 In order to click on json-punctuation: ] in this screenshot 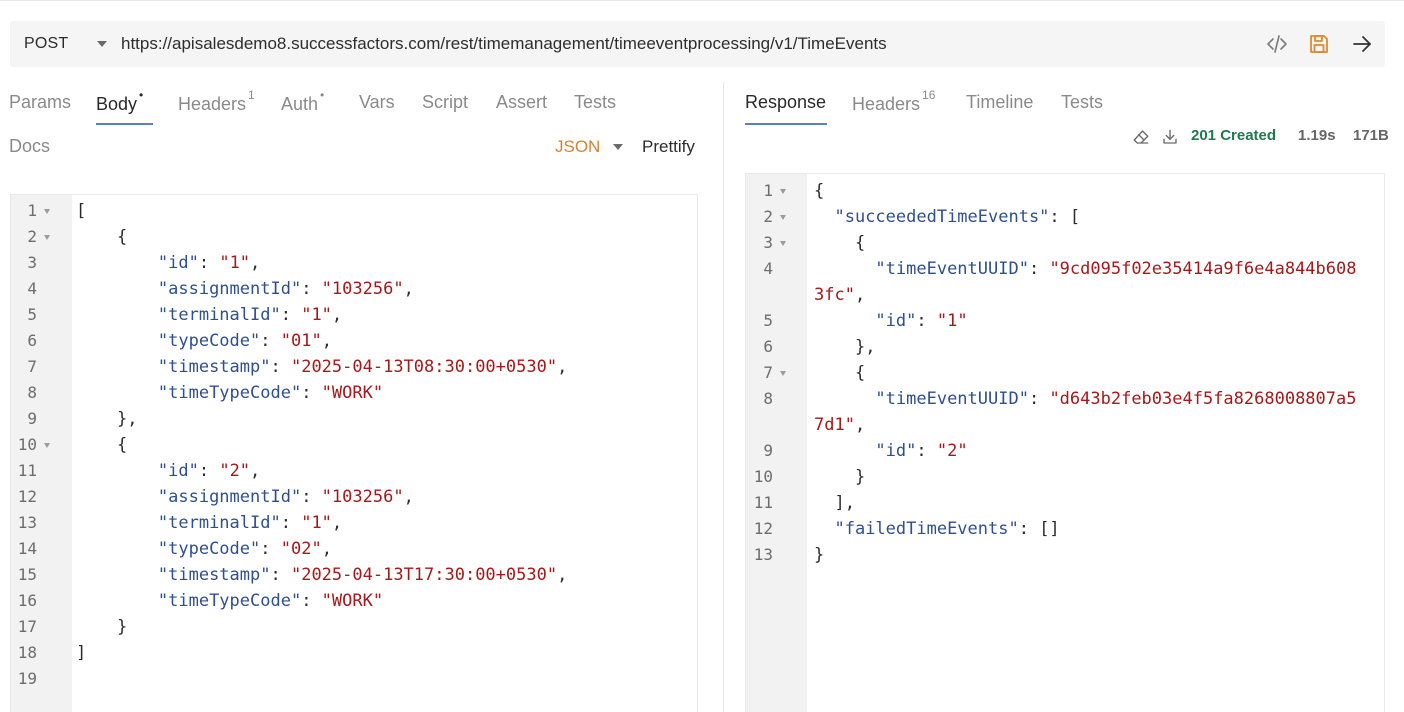, I will do `click(81, 653)`.